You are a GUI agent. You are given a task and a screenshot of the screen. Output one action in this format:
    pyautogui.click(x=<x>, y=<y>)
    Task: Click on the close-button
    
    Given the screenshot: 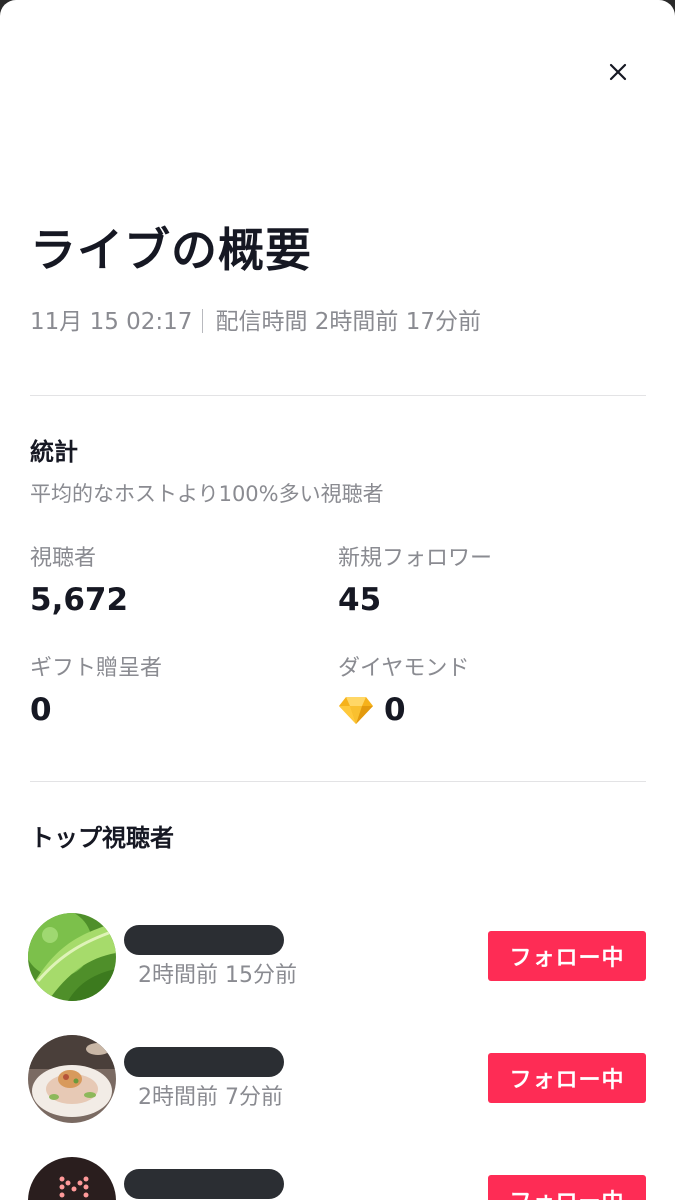 What is the action you would take?
    pyautogui.click(x=618, y=72)
    